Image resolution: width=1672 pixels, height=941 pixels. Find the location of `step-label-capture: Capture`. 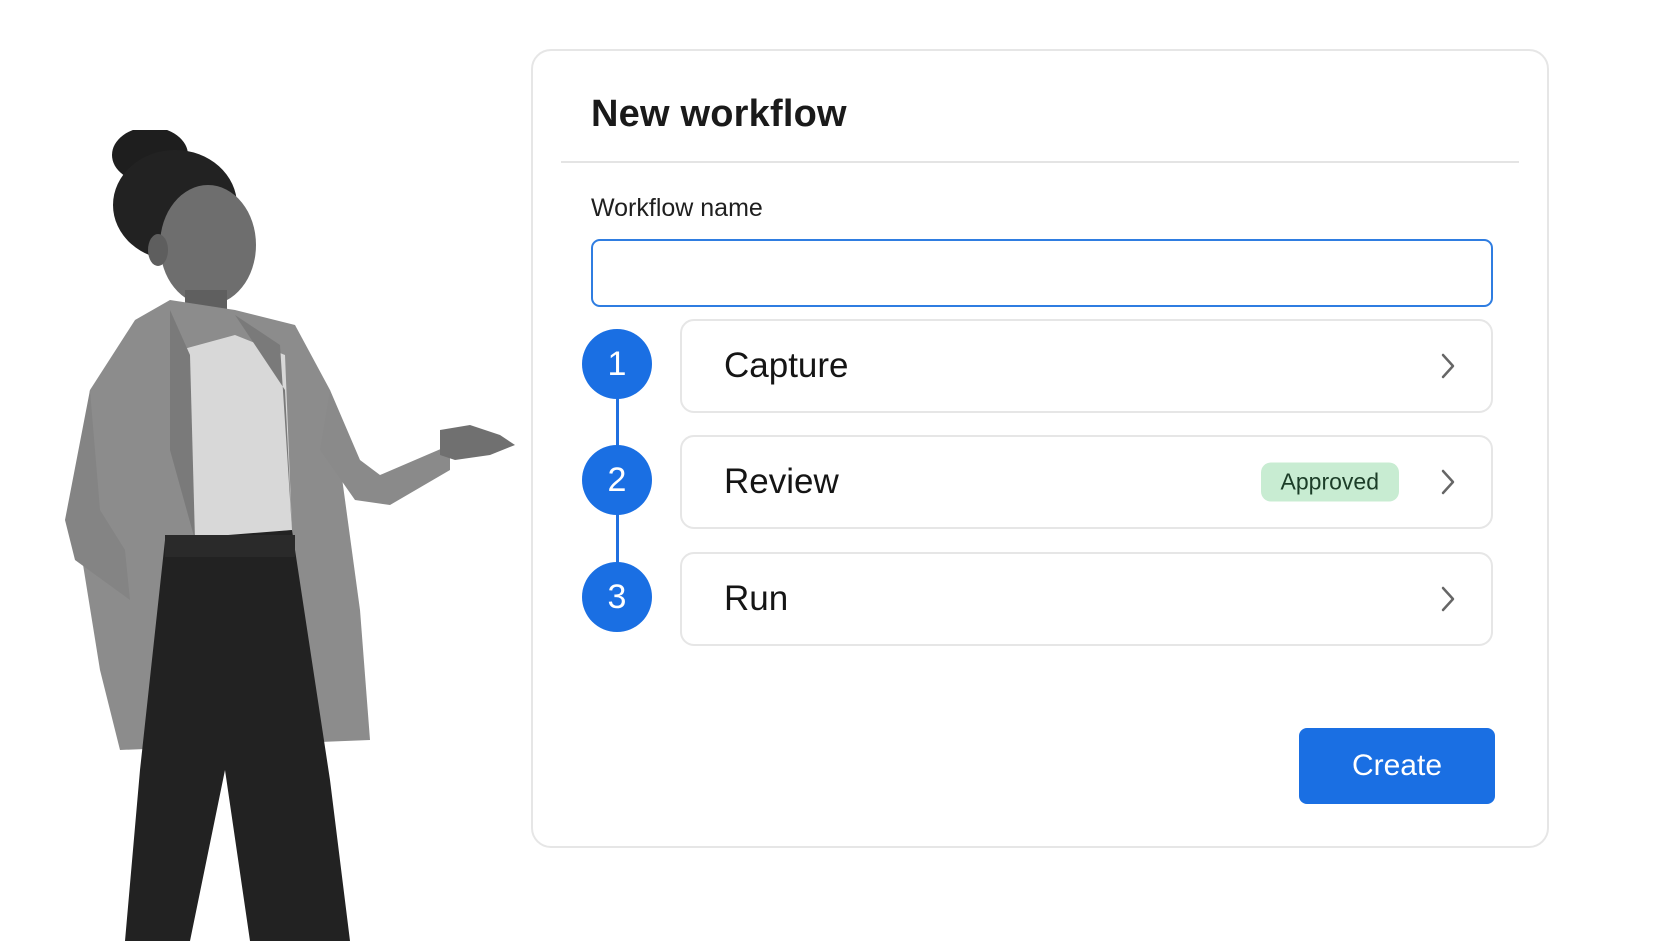

step-label-capture: Capture is located at coordinates (786, 365).